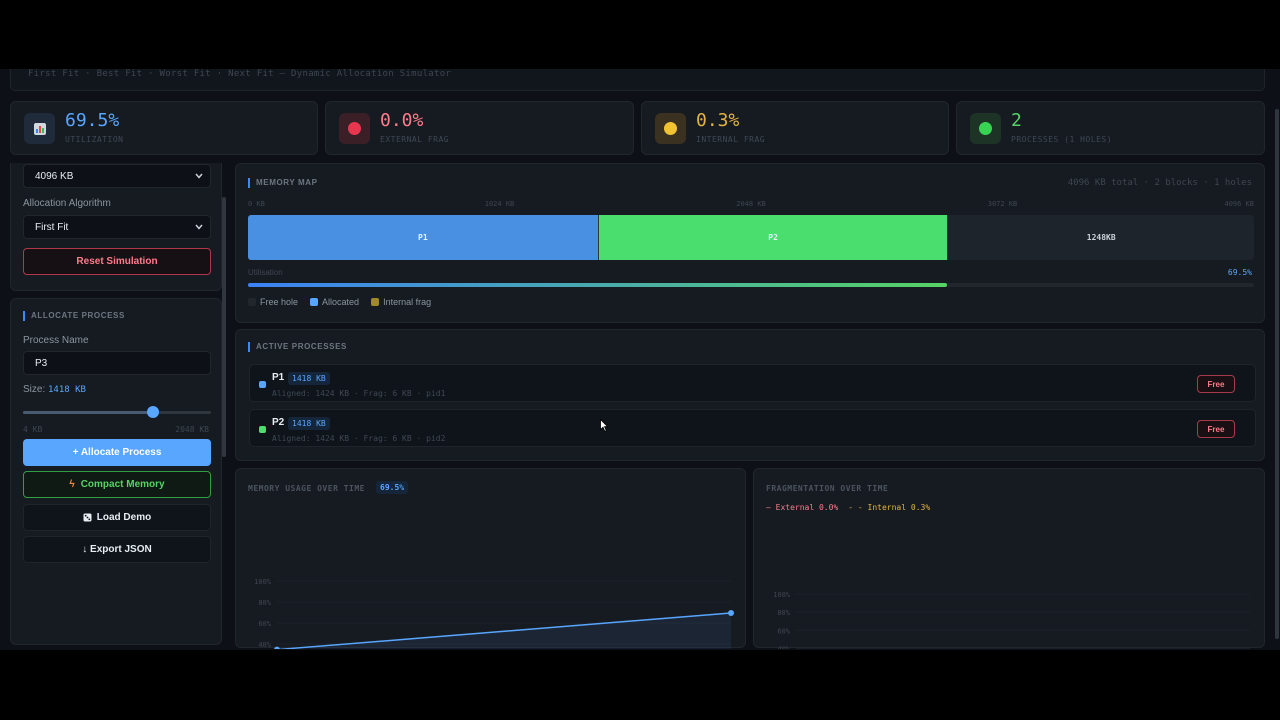 Image resolution: width=1280 pixels, height=720 pixels. Describe the element at coordinates (67, 390) in the screenshot. I see `size-value: 1418 KB` at that location.